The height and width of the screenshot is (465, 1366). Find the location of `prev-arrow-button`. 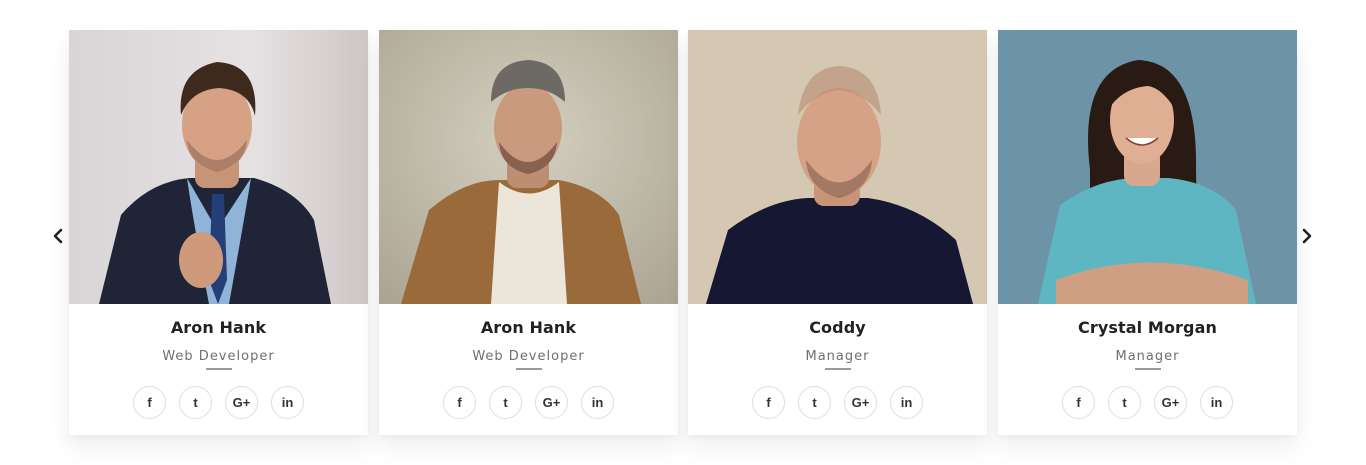

prev-arrow-button is located at coordinates (58, 236).